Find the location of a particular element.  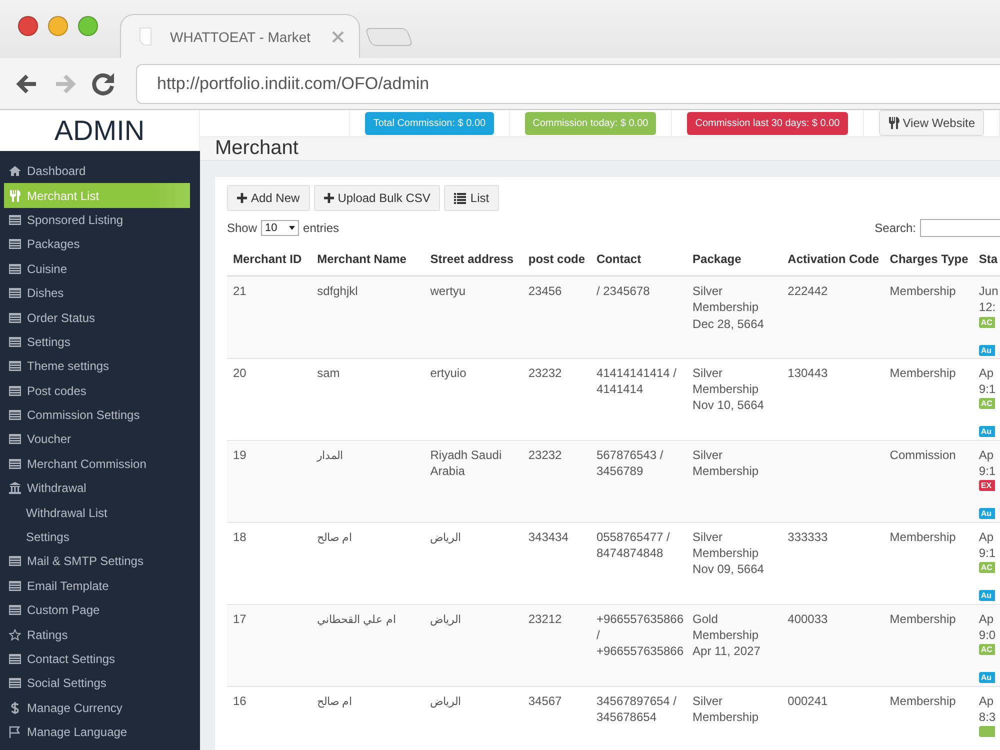

sidebar-item: Dashboard is located at coordinates (95, 171).